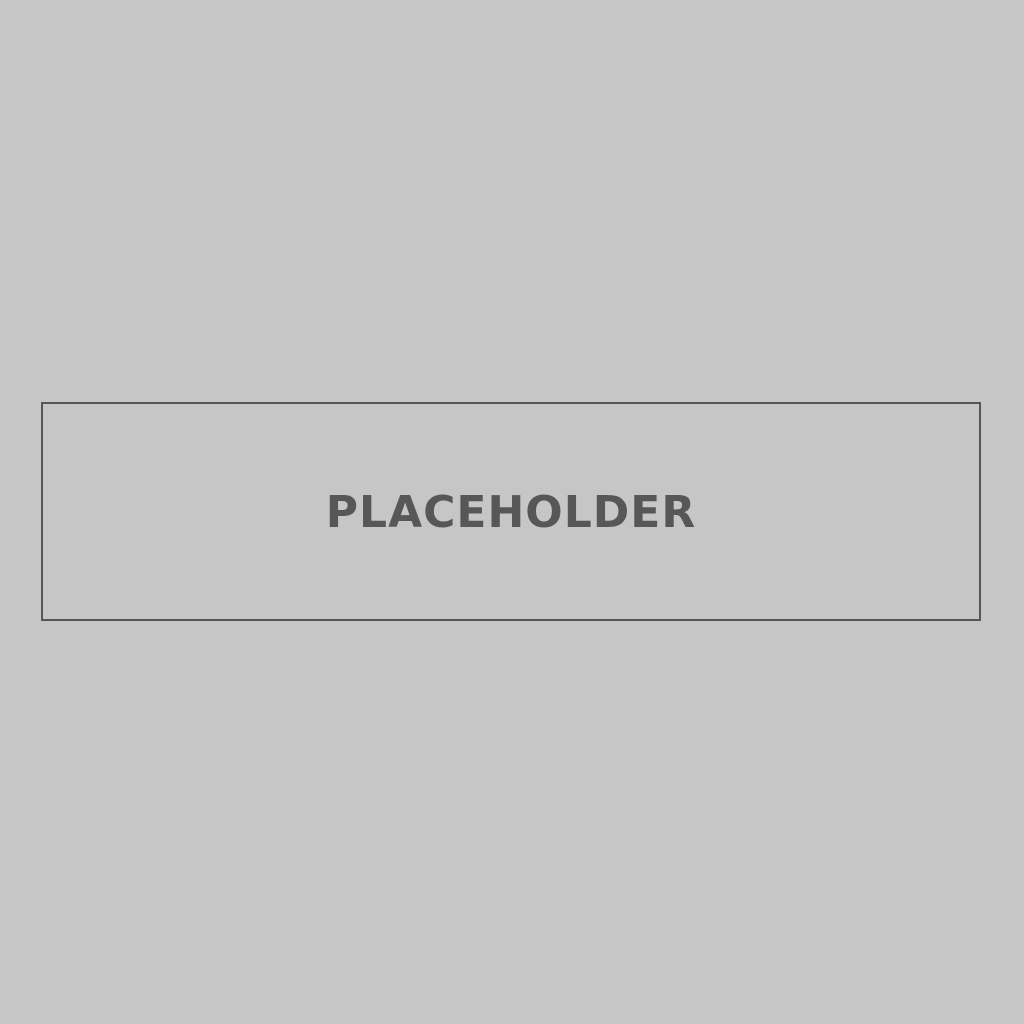 The image size is (1024, 1024). I want to click on placeholder-label: PLACEHOLDER, so click(511, 512).